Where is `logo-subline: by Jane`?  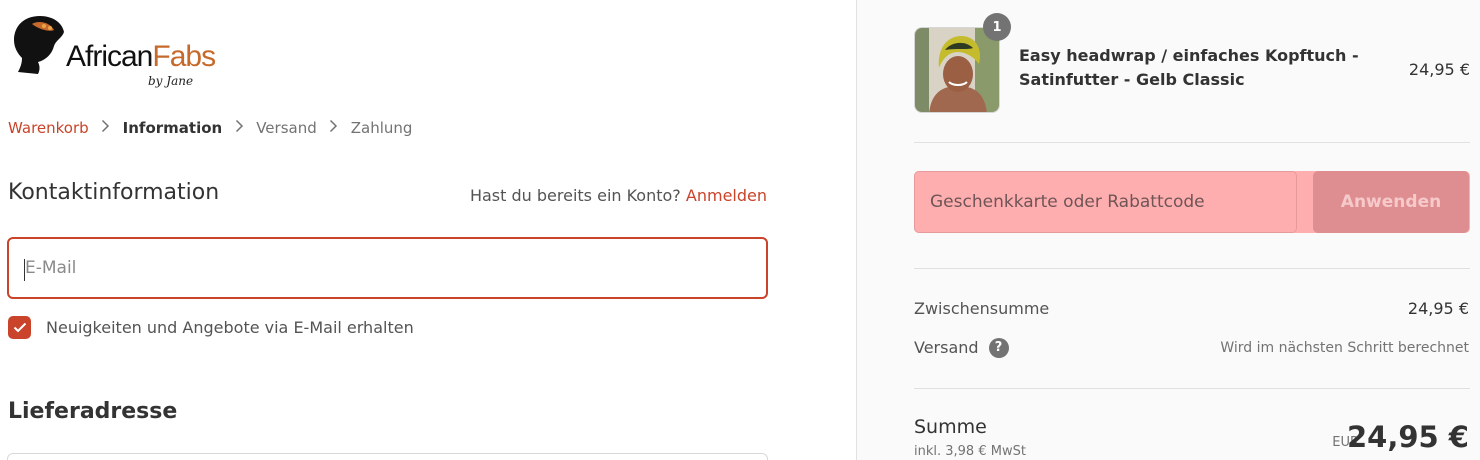
logo-subline: by Jane is located at coordinates (171, 81).